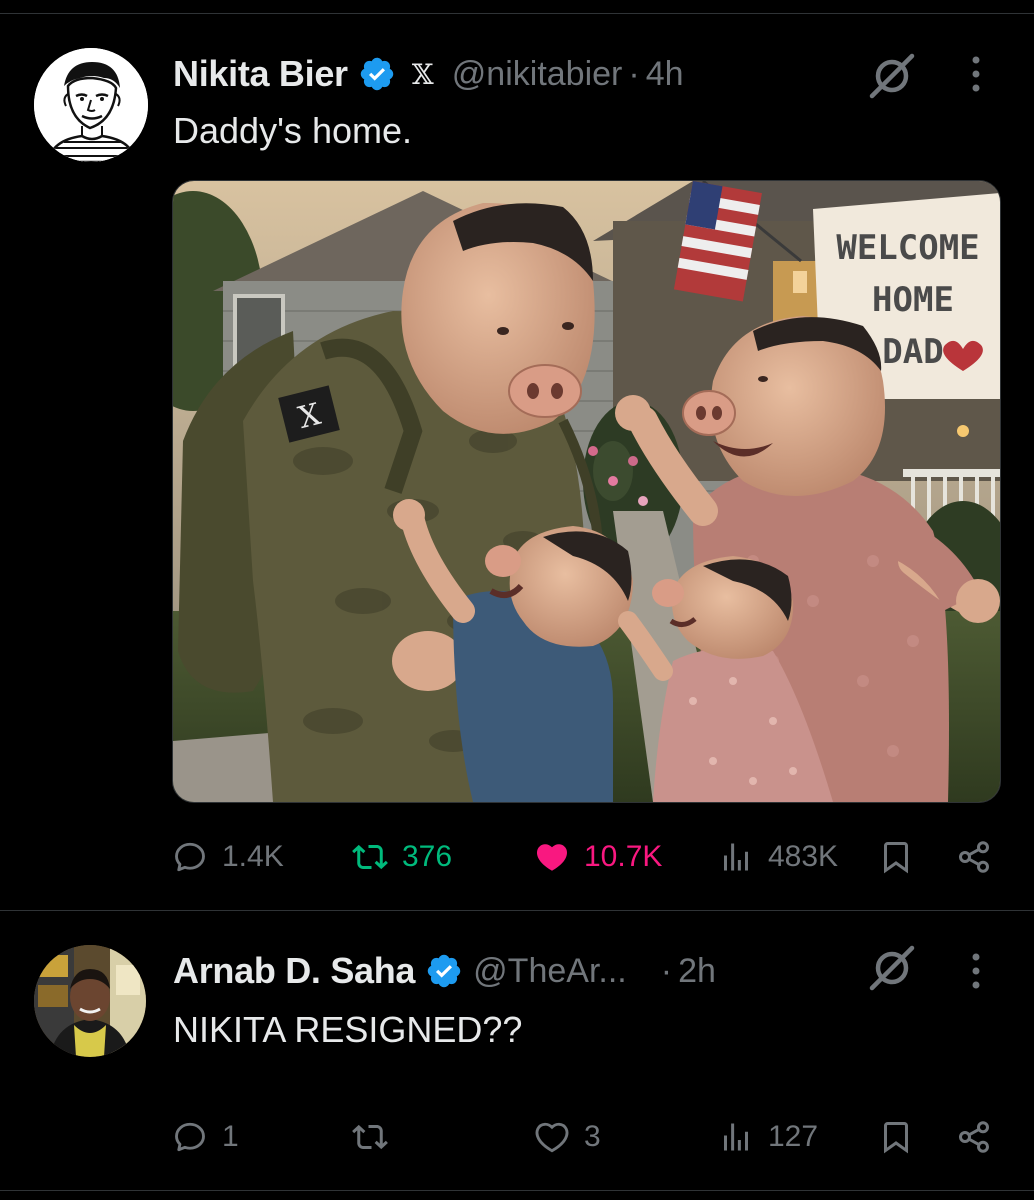  I want to click on tweet-text: Daddy's home., so click(292, 130).